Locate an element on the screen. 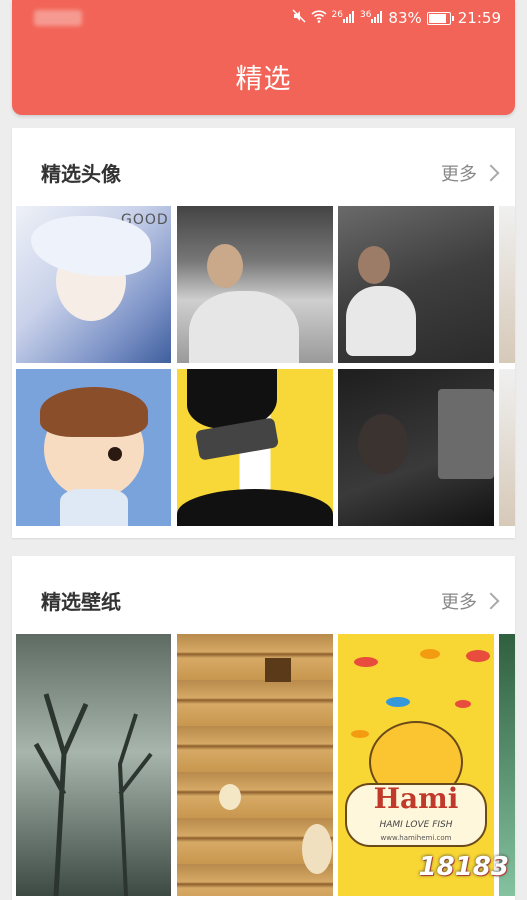 The height and width of the screenshot is (900, 527). wallpaper-image-url: www.hamihemi.com is located at coordinates (416, 838).